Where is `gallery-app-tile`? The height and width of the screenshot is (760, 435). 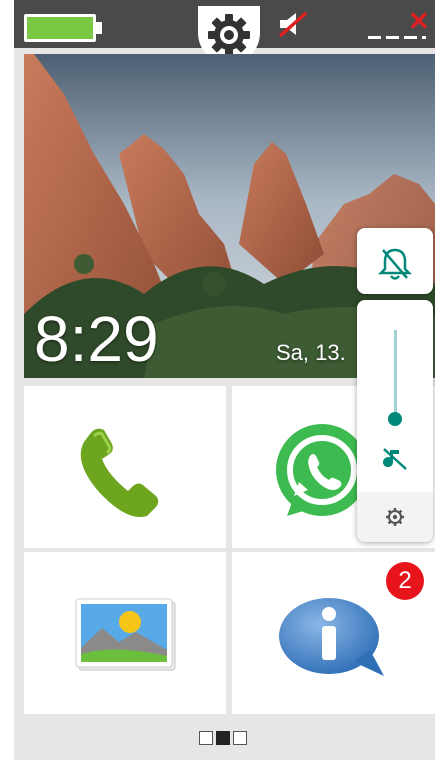
gallery-app-tile is located at coordinates (125, 633).